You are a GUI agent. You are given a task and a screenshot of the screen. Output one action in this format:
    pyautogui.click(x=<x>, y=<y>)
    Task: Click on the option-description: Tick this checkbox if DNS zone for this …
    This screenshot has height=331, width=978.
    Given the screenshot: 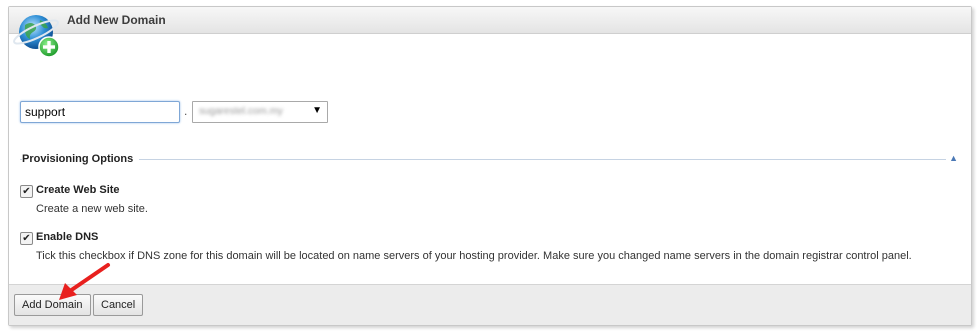 What is the action you would take?
    pyautogui.click(x=474, y=256)
    